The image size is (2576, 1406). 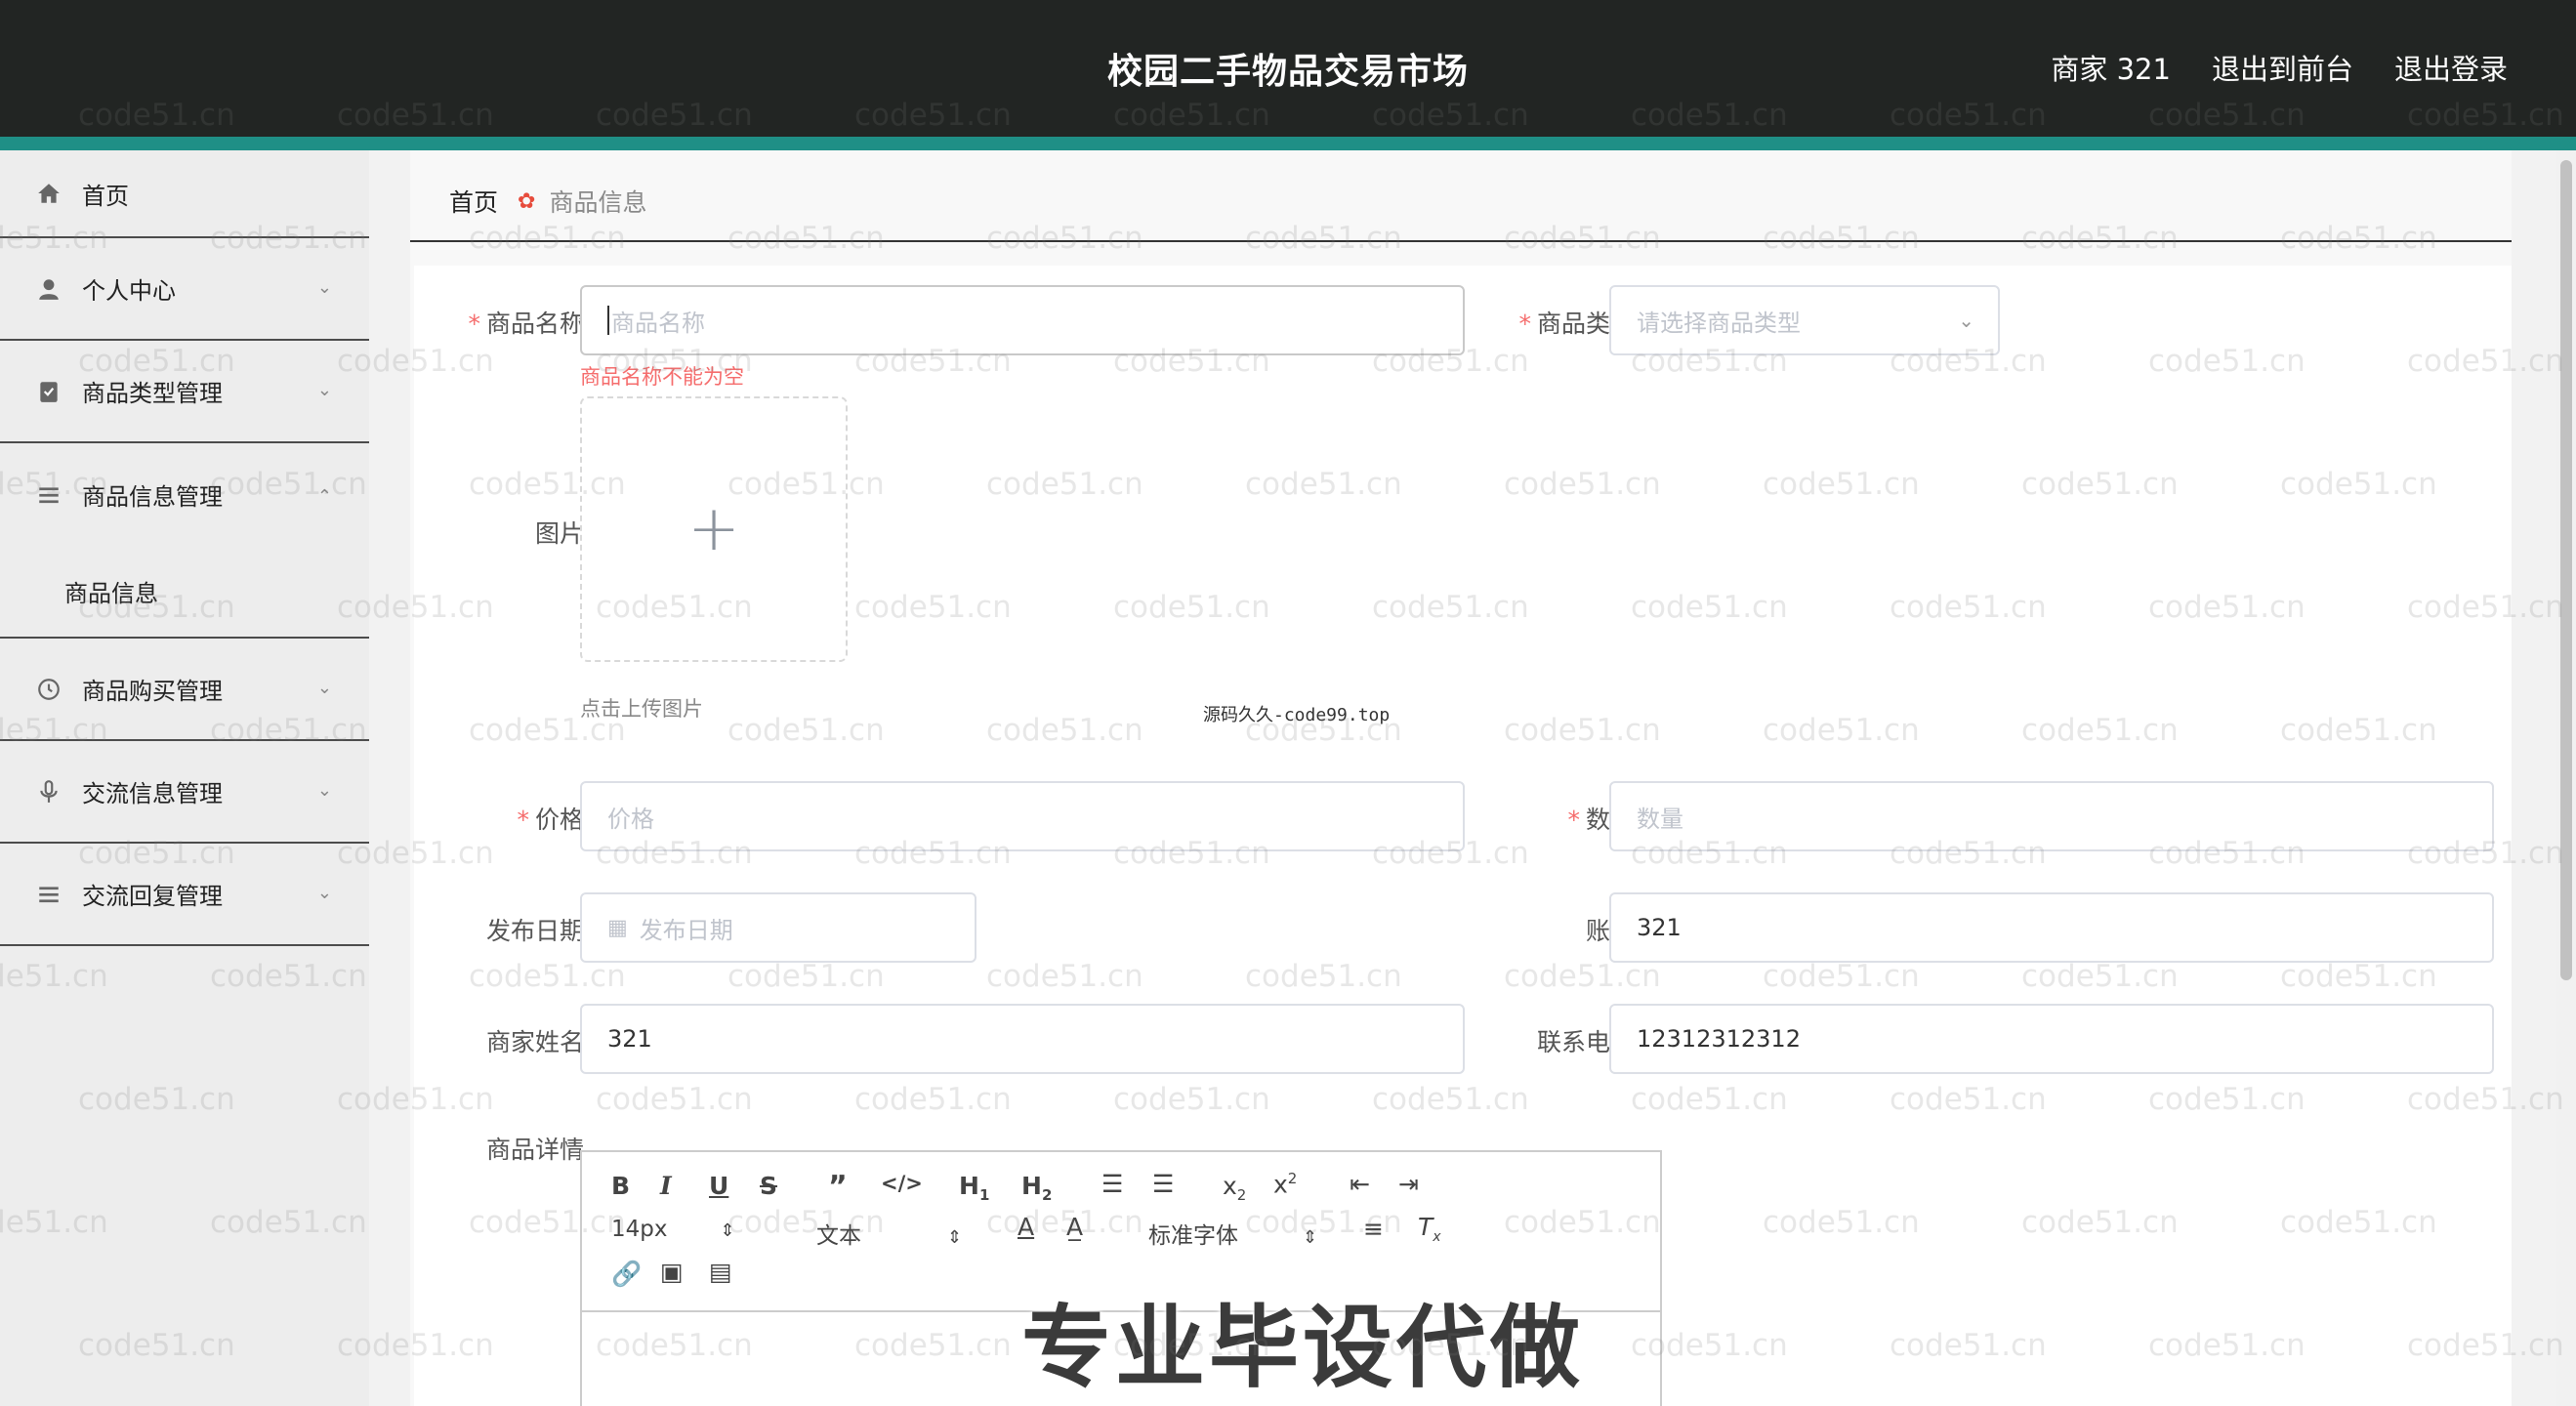 I want to click on sidebar-item-label: 商品购买管理, so click(x=152, y=691).